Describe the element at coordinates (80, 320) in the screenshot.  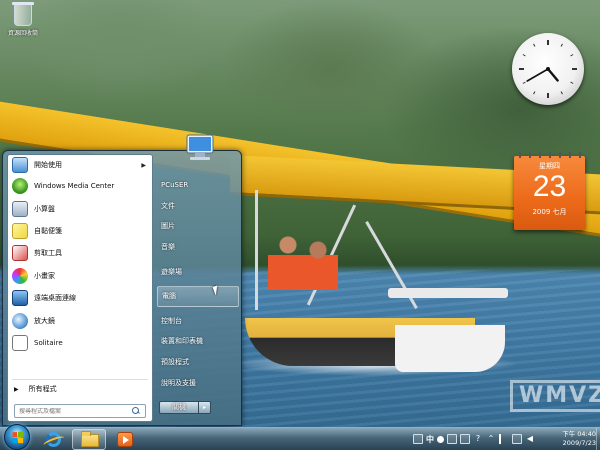
I see `program-item-magnifier: 放大鏡` at that location.